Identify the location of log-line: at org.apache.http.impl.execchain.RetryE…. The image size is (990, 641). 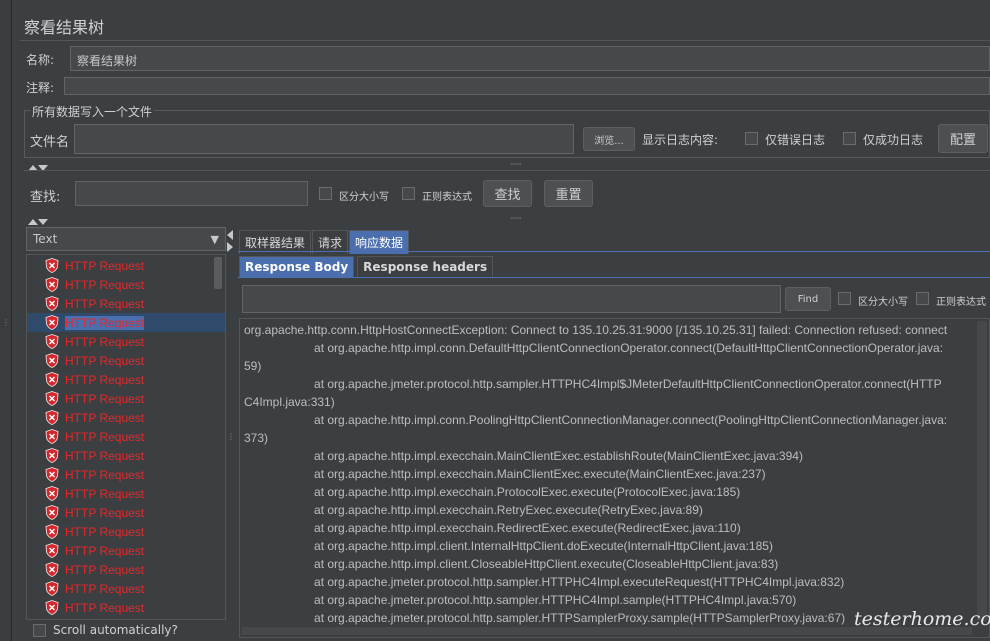
(473, 510).